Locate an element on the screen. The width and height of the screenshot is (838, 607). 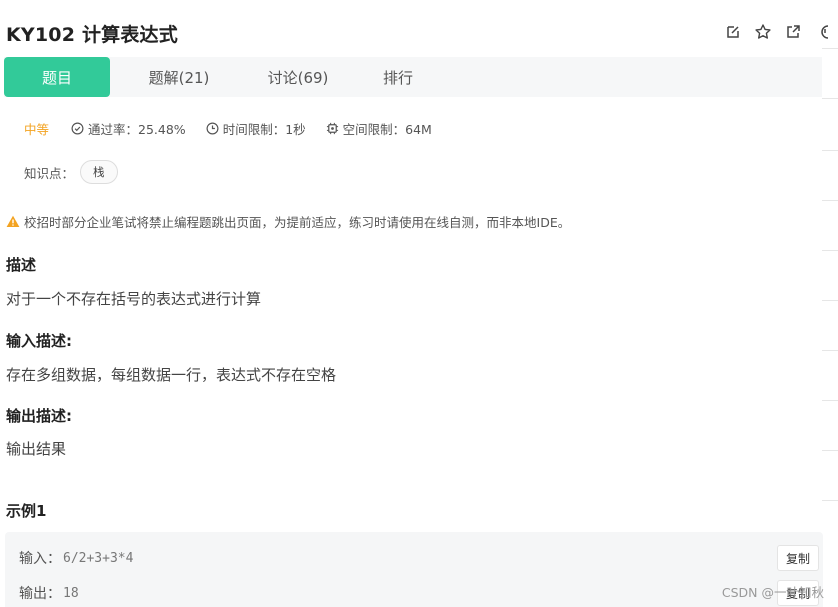
knowledge-points: 知识点： 栈 is located at coordinates (71, 172).